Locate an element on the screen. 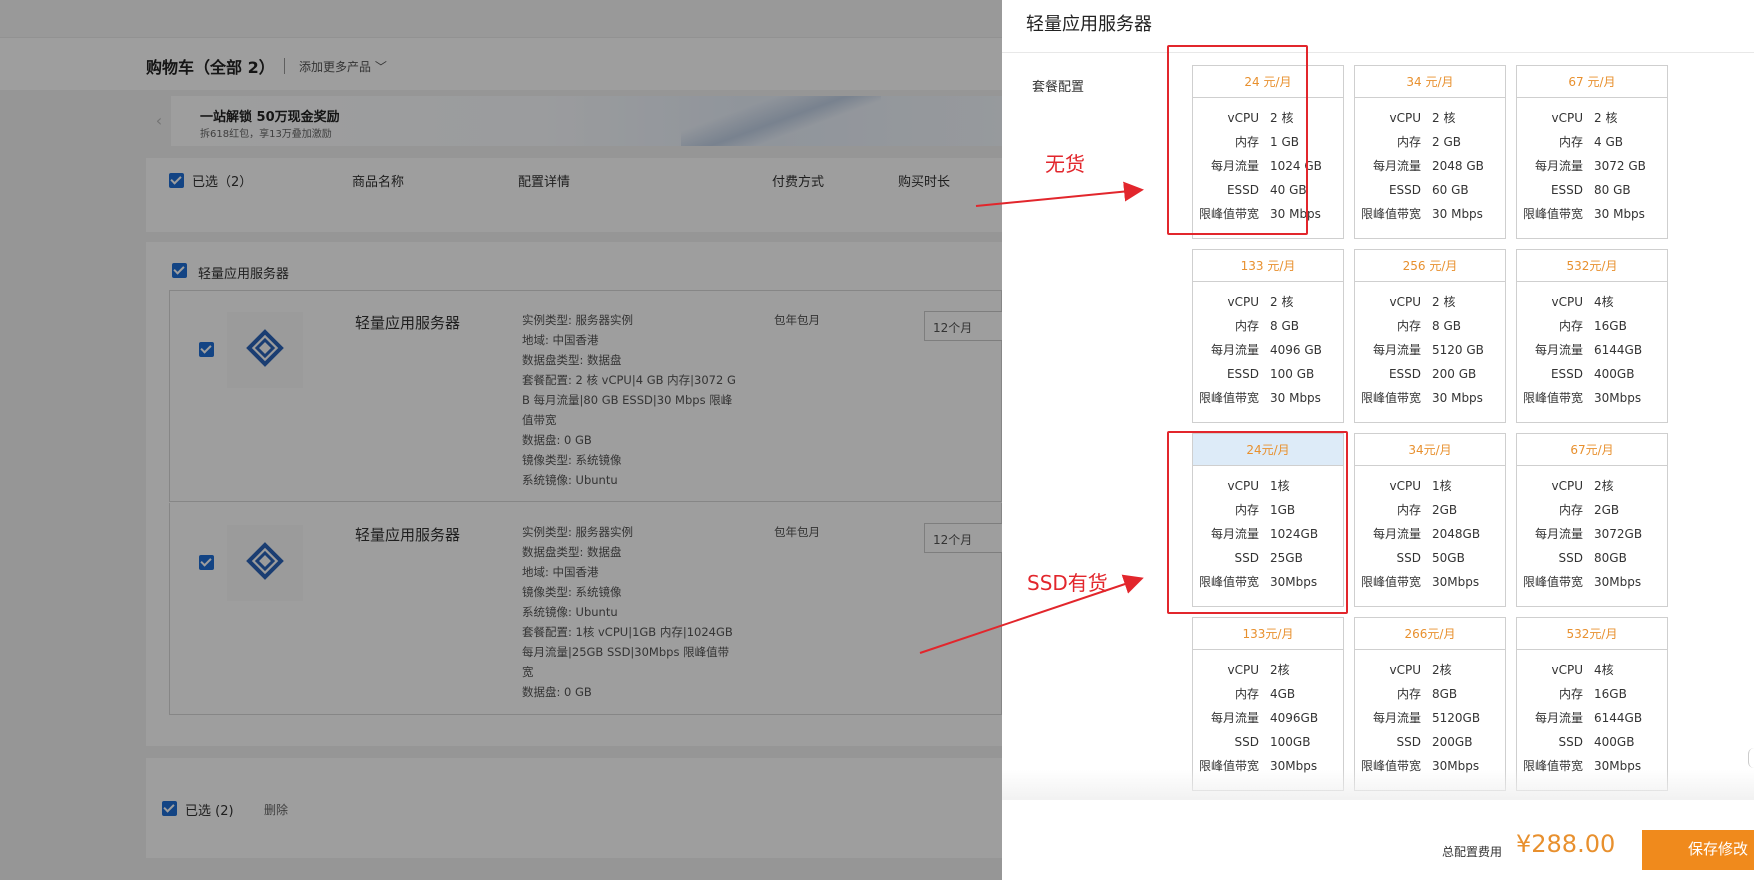 This screenshot has width=1754, height=880. plan-spec-mem: 内存 16GB is located at coordinates (1592, 326).